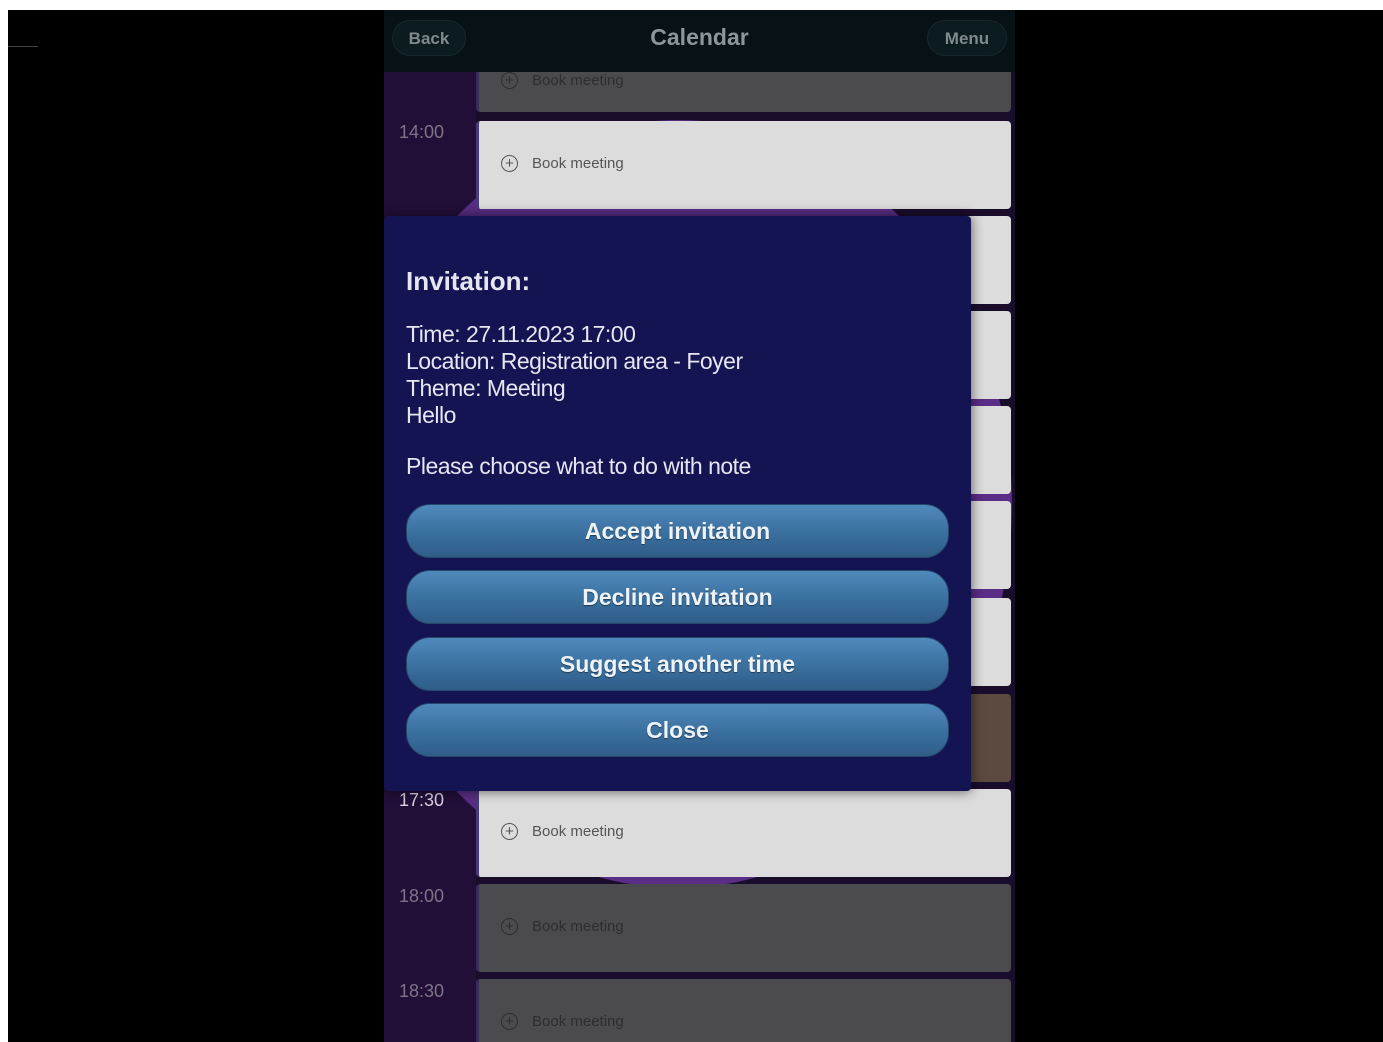  Describe the element at coordinates (431, 415) in the screenshot. I see `invitation-message: Hello` at that location.